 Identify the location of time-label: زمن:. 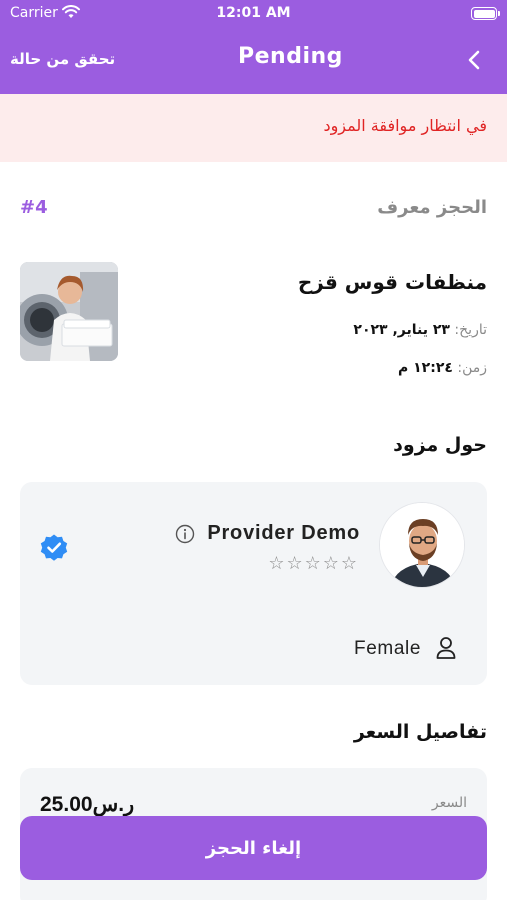
(472, 368).